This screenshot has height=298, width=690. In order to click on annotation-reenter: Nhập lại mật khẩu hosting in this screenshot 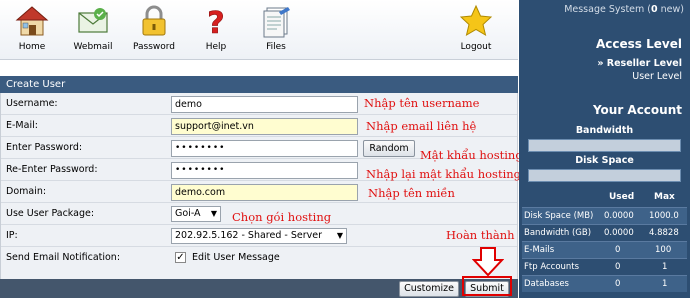, I will do `click(444, 174)`.